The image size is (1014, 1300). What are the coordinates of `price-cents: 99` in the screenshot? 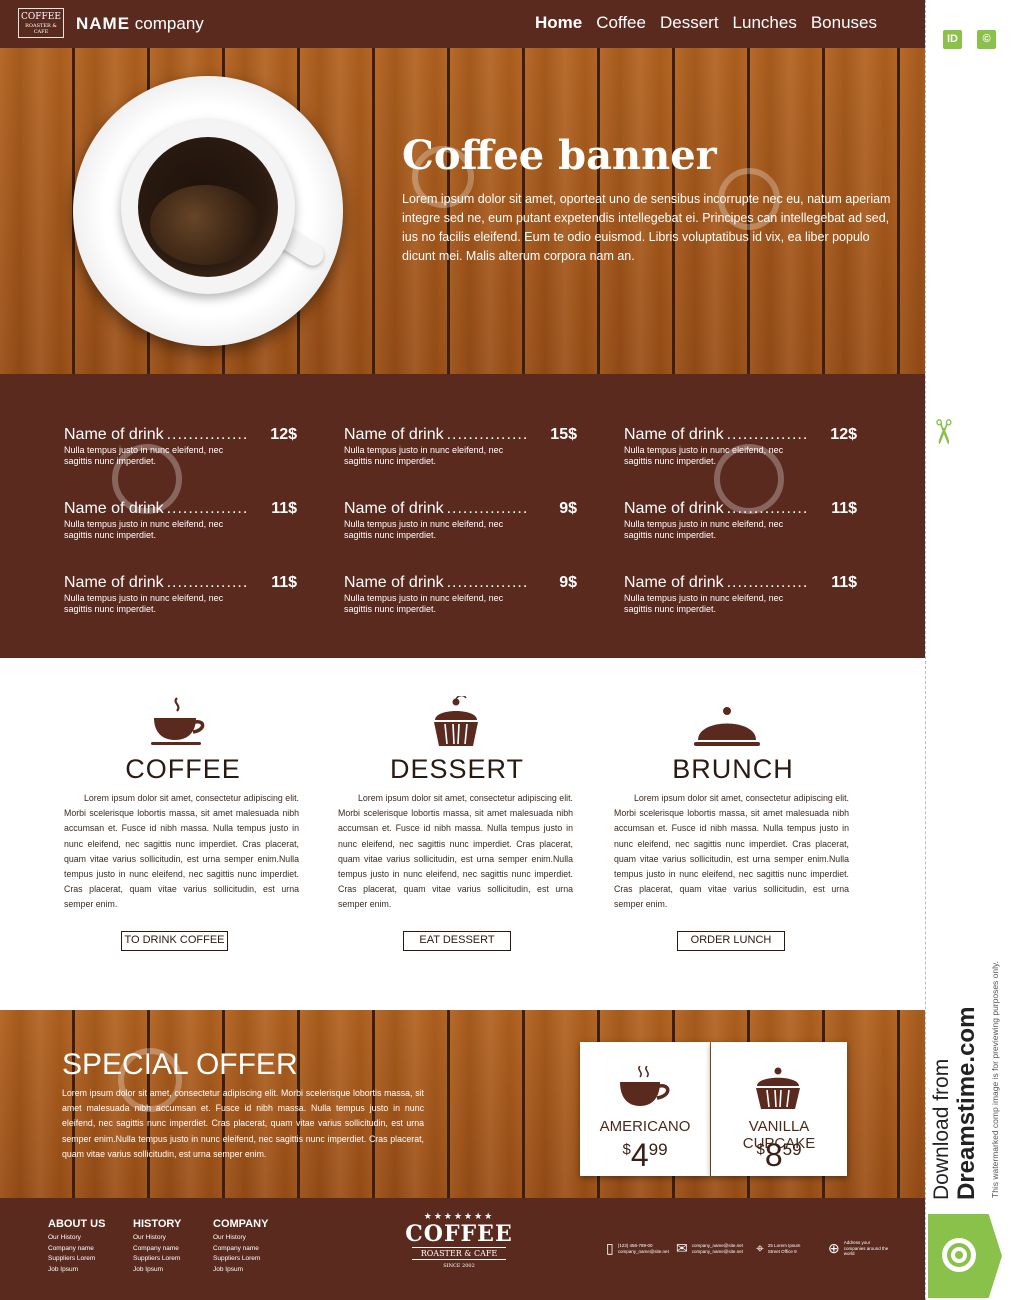 It's located at (658, 1149).